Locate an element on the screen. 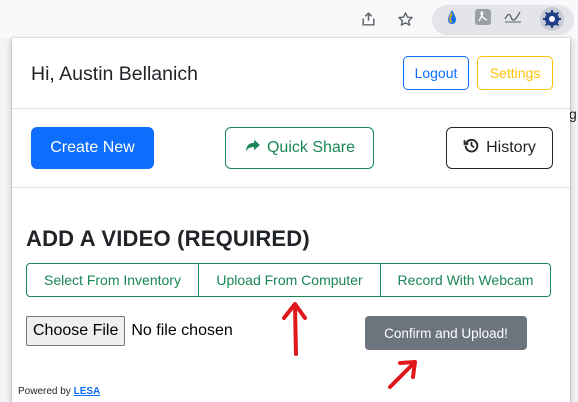 The image size is (578, 402). pdf-extension-icon is located at coordinates (483, 17).